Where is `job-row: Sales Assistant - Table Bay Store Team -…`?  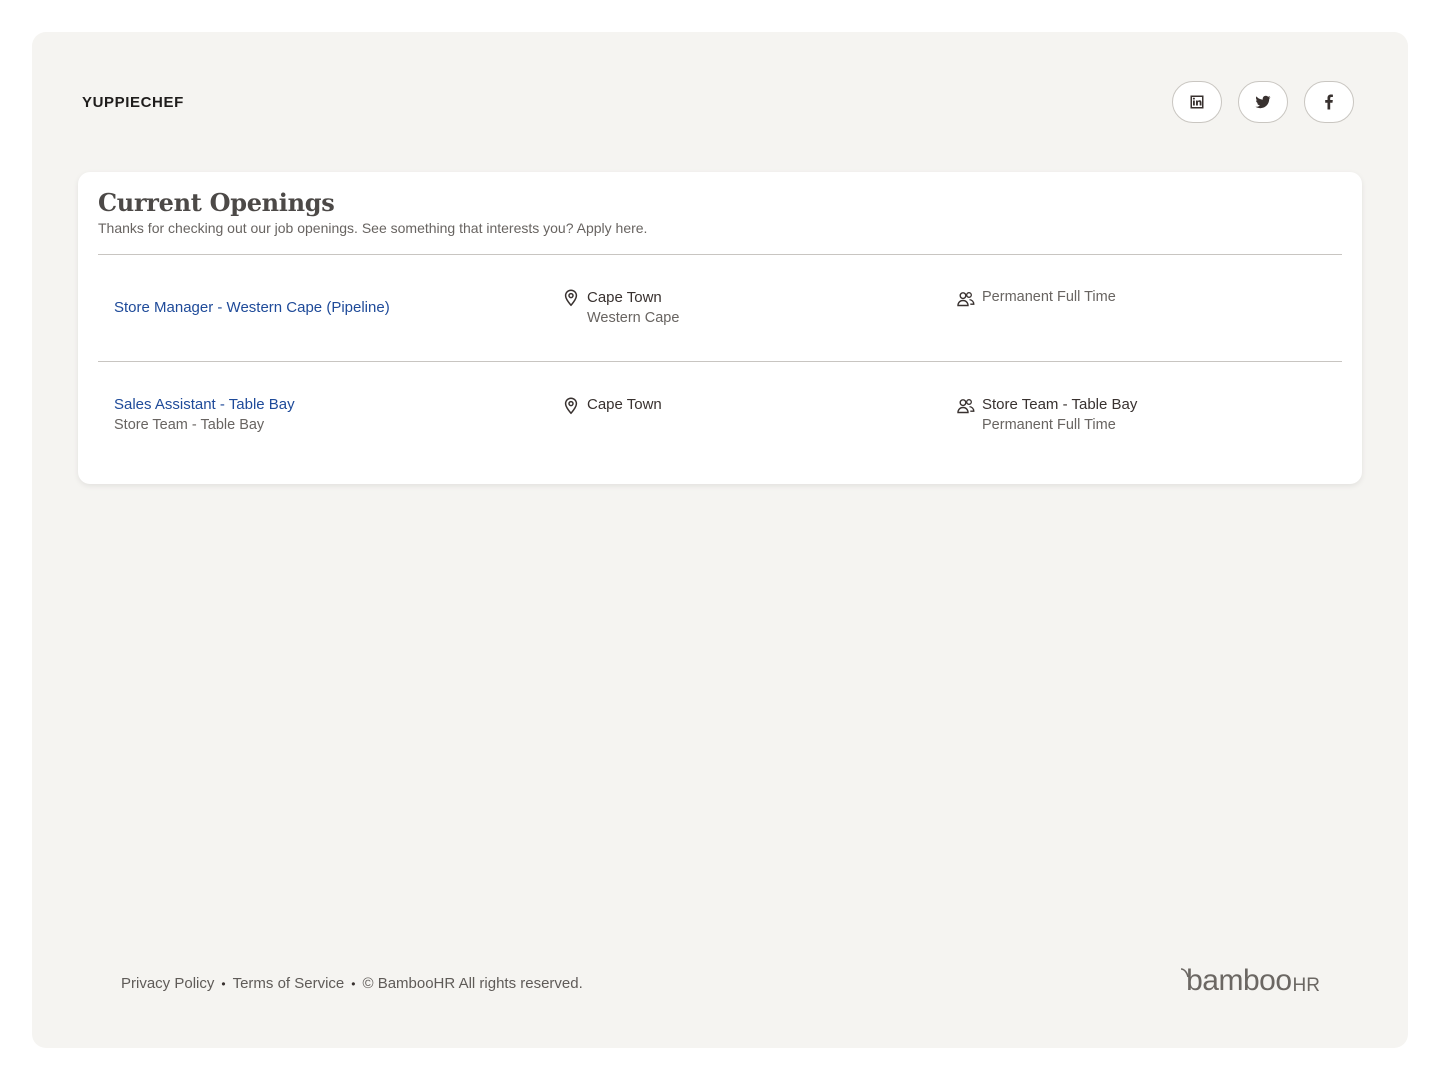 job-row: Sales Assistant - Table Bay Store Team -… is located at coordinates (720, 417).